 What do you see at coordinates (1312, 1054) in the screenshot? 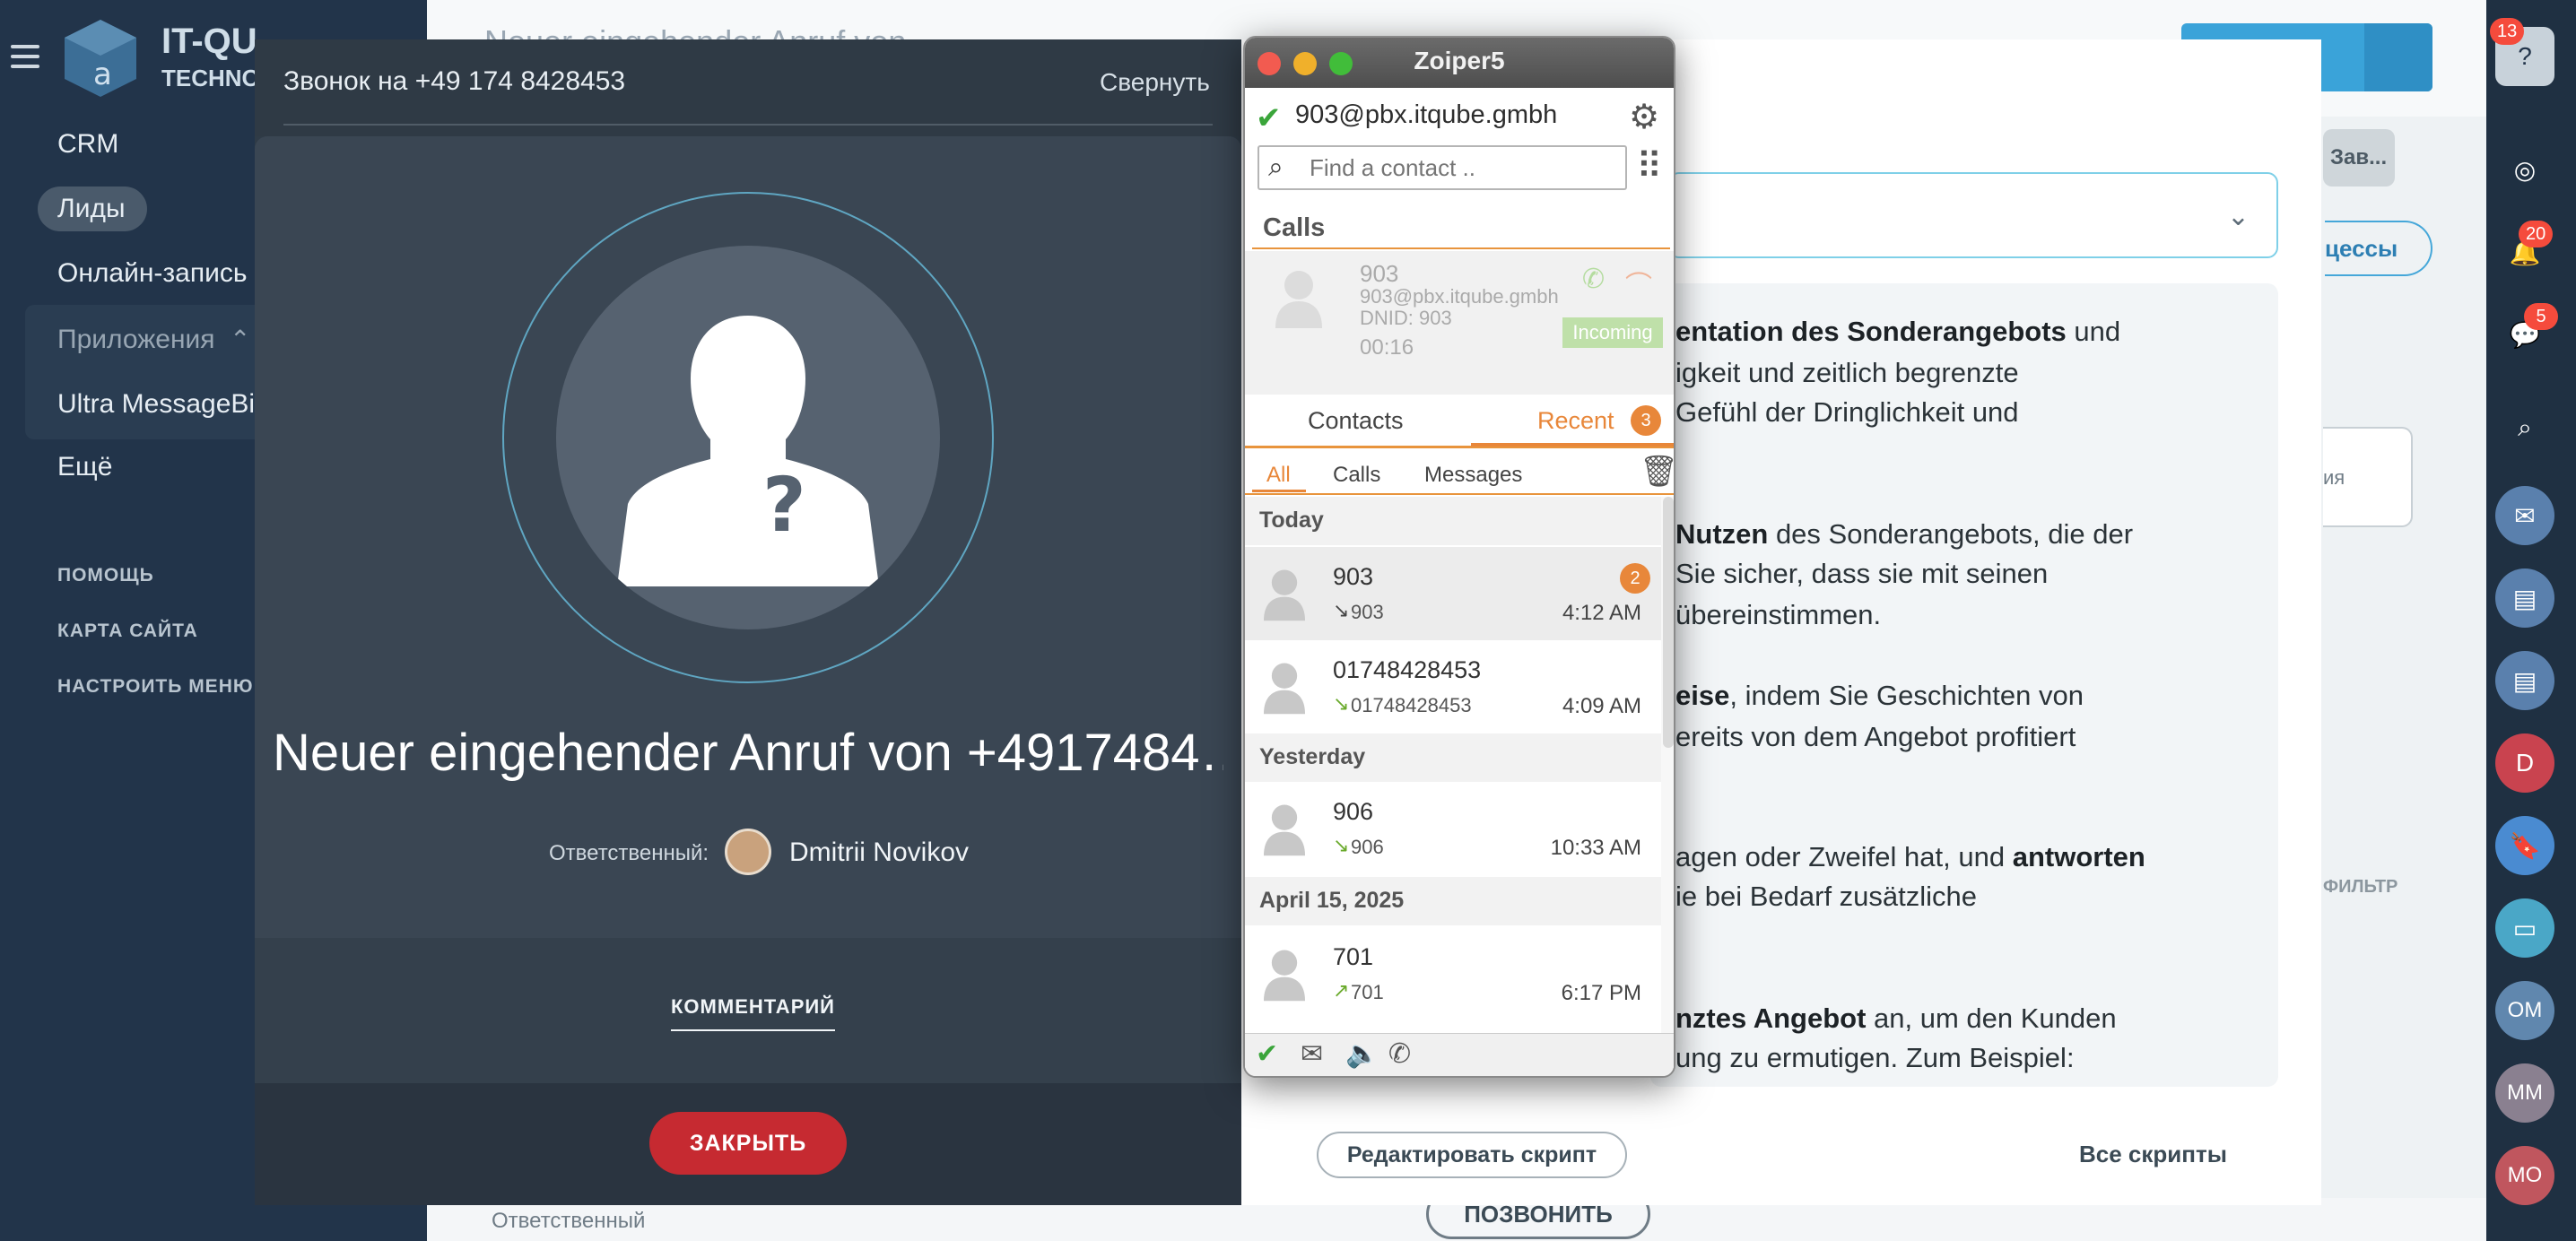
I see `envelope-icon: ✉` at bounding box center [1312, 1054].